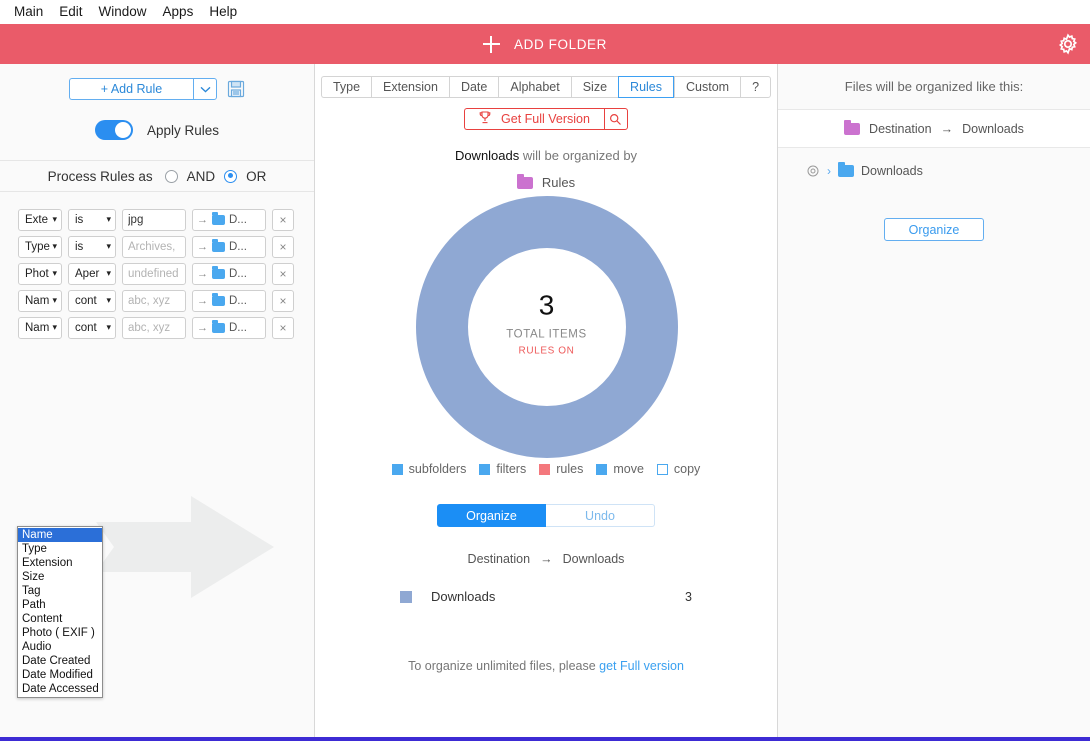 The width and height of the screenshot is (1090, 741). I want to click on dropdown-option-size: Size, so click(60, 577).